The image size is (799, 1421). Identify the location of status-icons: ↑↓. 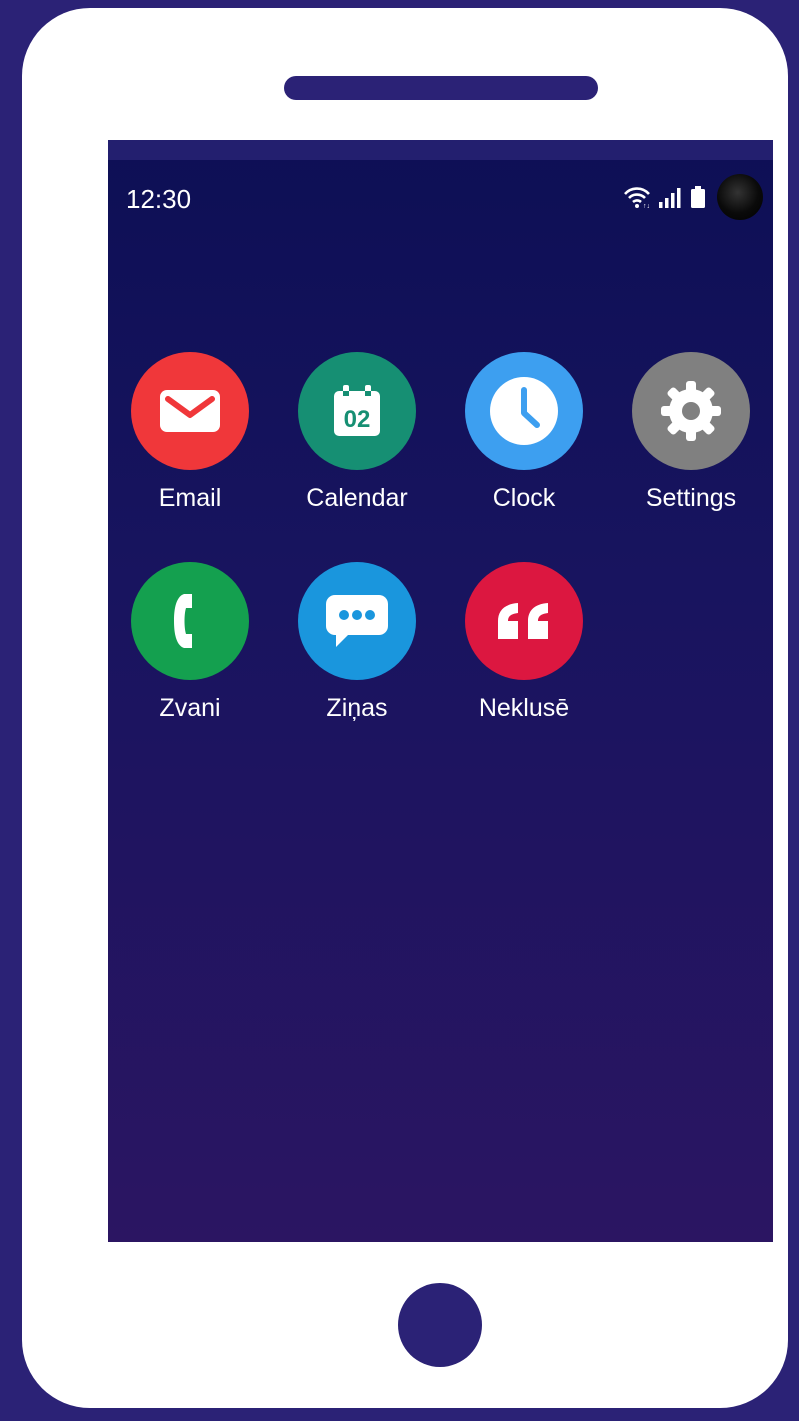
(664, 199).